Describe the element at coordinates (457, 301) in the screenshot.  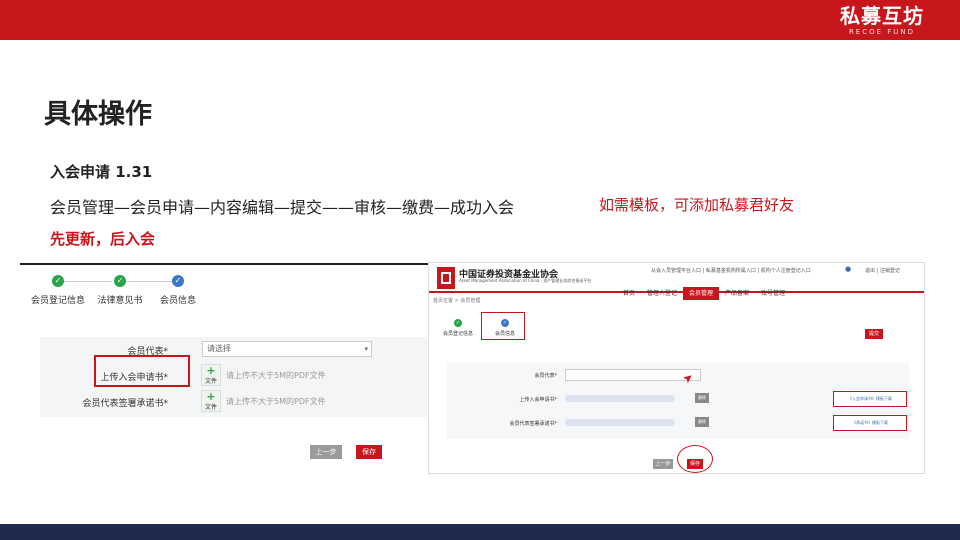
I see `breadcrumb: 首页位置 > 会员管理` at that location.